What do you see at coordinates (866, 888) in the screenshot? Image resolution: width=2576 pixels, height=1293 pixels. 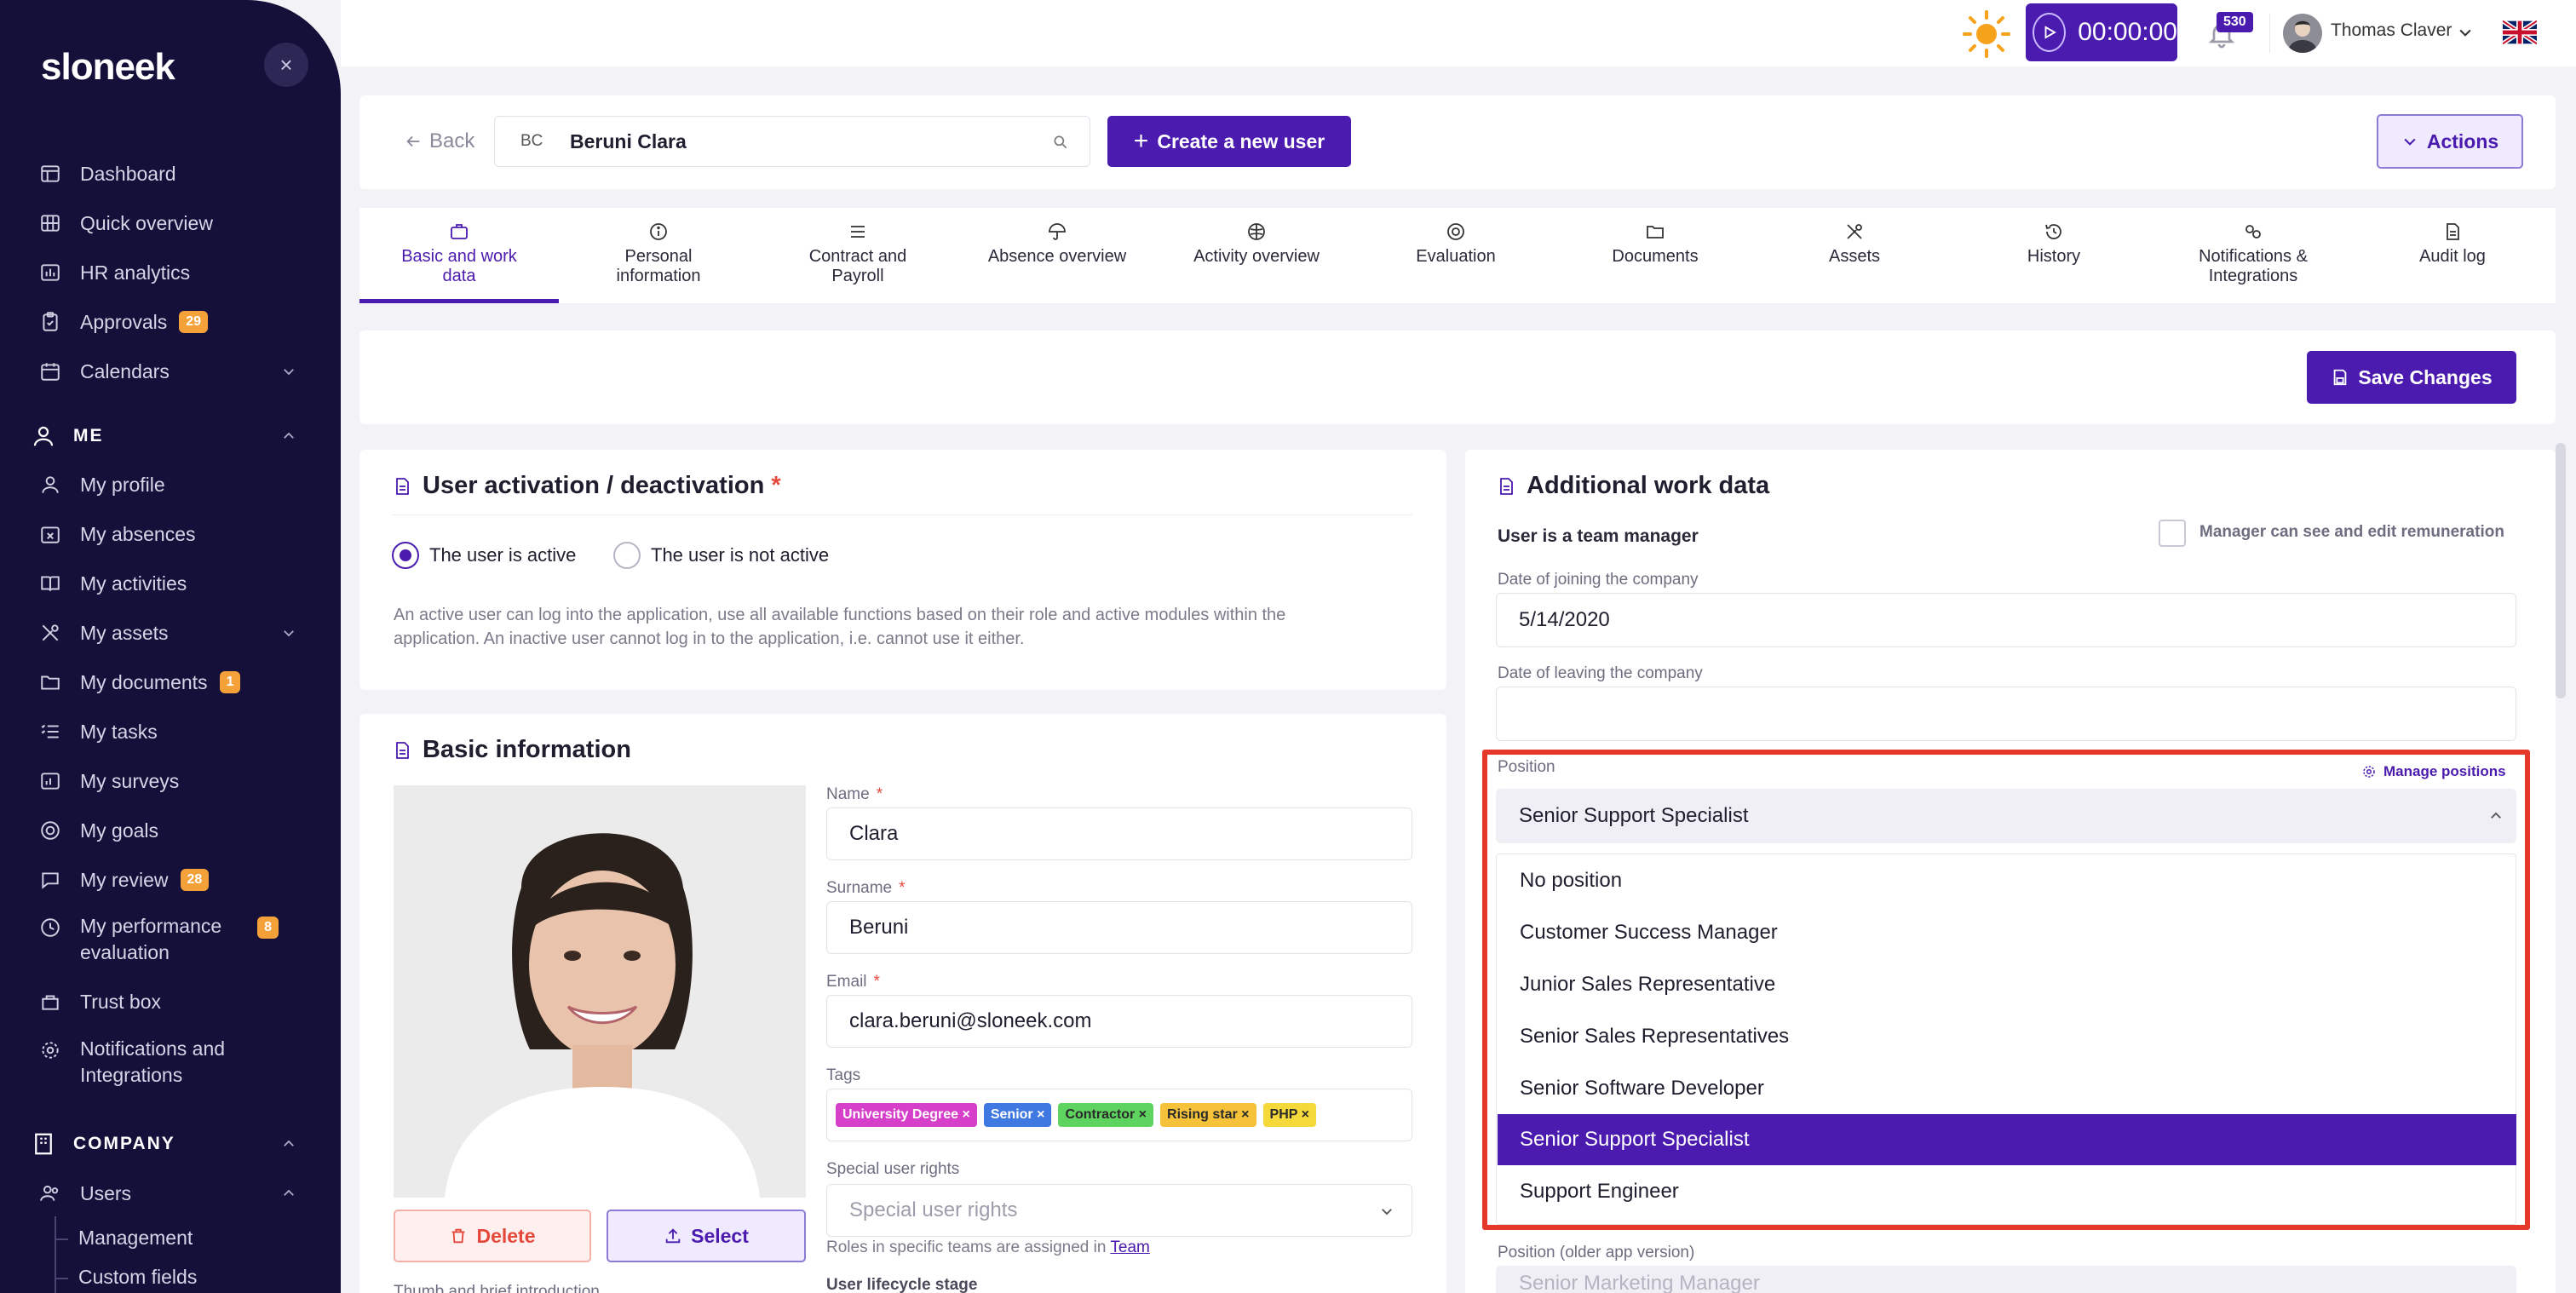 I see `surname-label: Surname *` at bounding box center [866, 888].